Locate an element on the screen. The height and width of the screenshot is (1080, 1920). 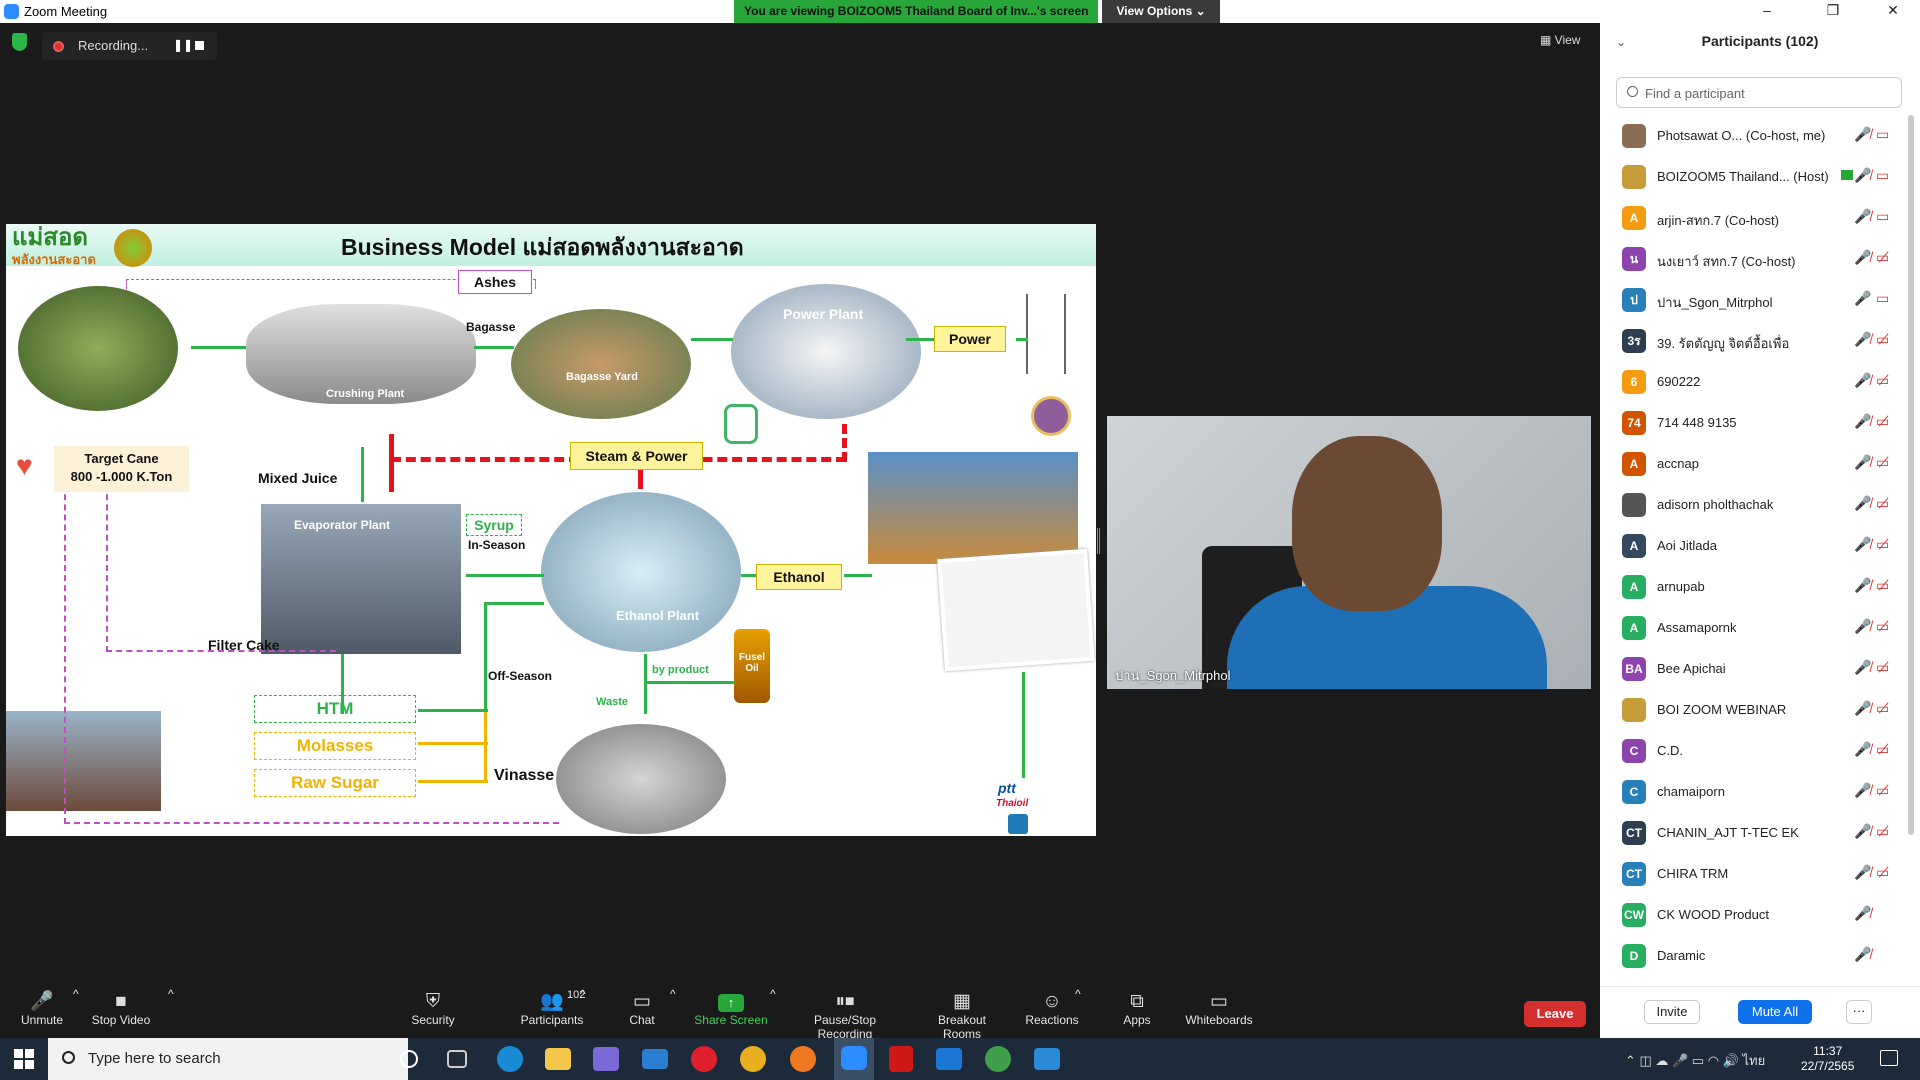
audio-options-caret: ^ is located at coordinates (76, 994).